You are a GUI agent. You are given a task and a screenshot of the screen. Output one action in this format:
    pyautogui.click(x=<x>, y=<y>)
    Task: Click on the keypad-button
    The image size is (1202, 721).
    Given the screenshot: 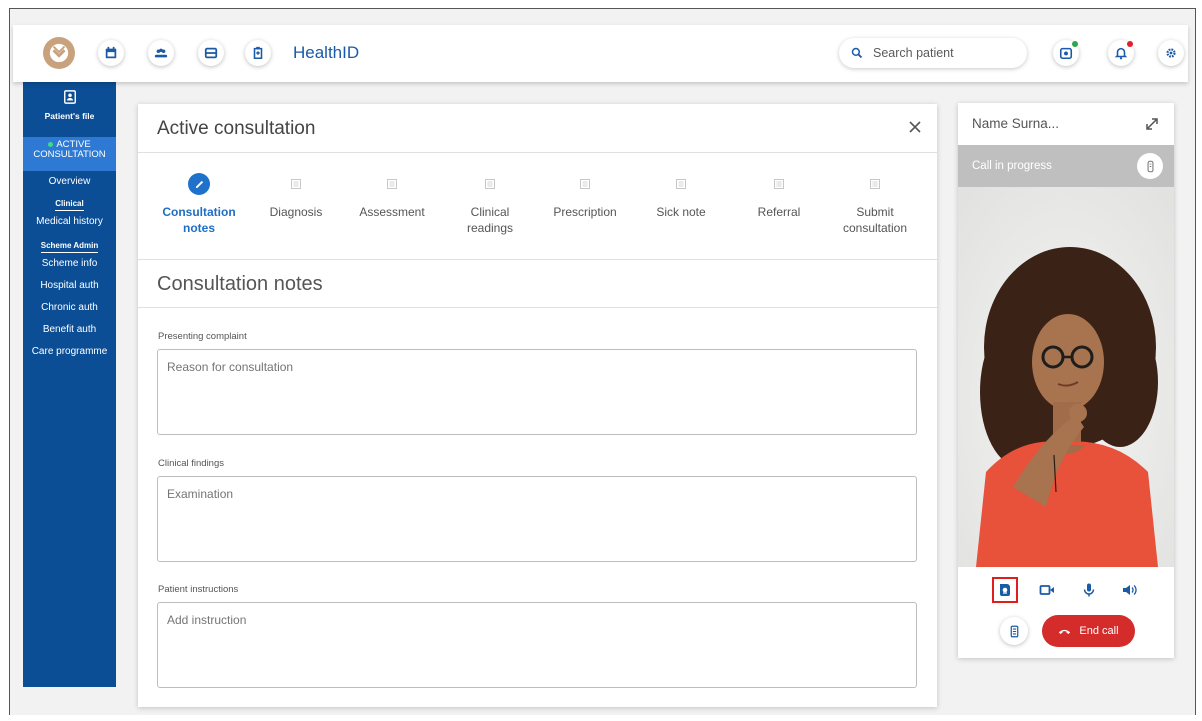 What is the action you would take?
    pyautogui.click(x=1014, y=631)
    